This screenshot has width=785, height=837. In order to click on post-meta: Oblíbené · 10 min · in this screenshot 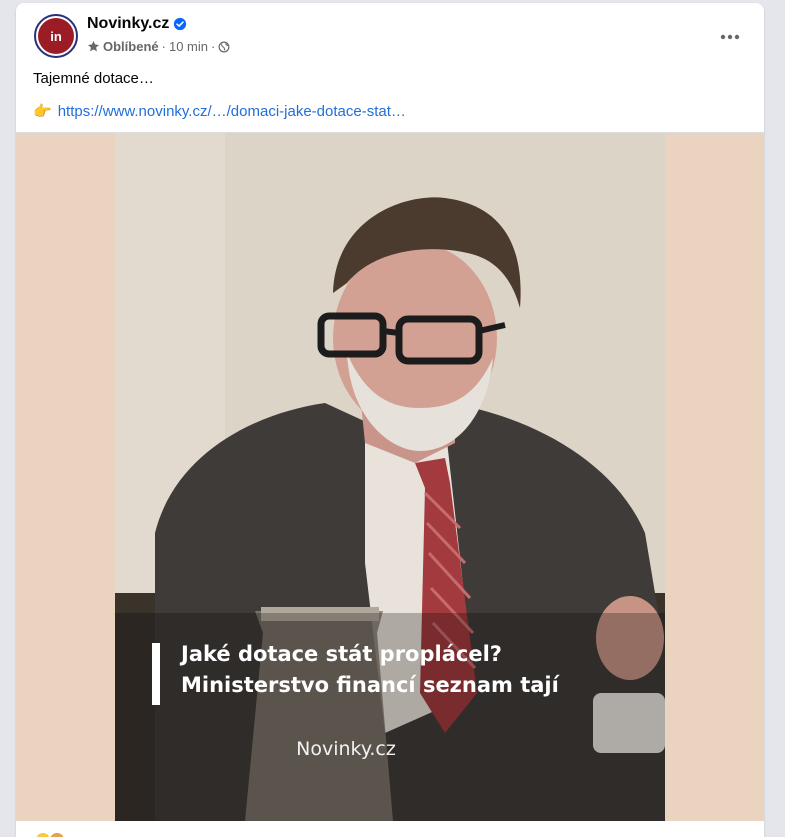, I will do `click(158, 46)`.